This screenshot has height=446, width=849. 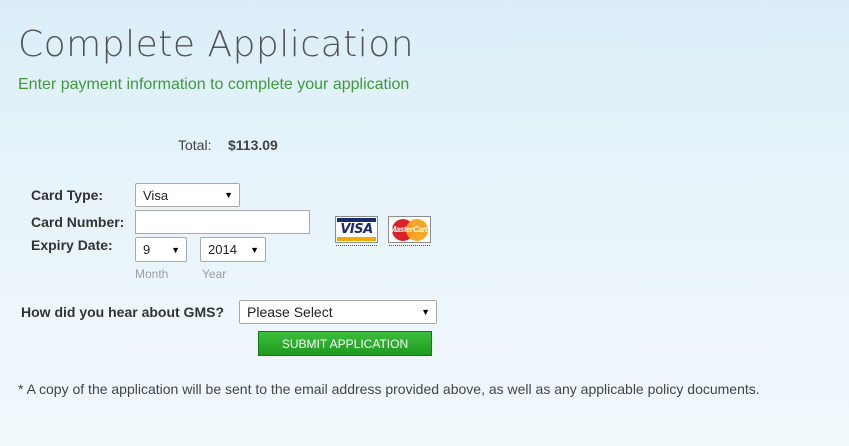 What do you see at coordinates (187, 195) in the screenshot?
I see `card-type-select: Visa ▼` at bounding box center [187, 195].